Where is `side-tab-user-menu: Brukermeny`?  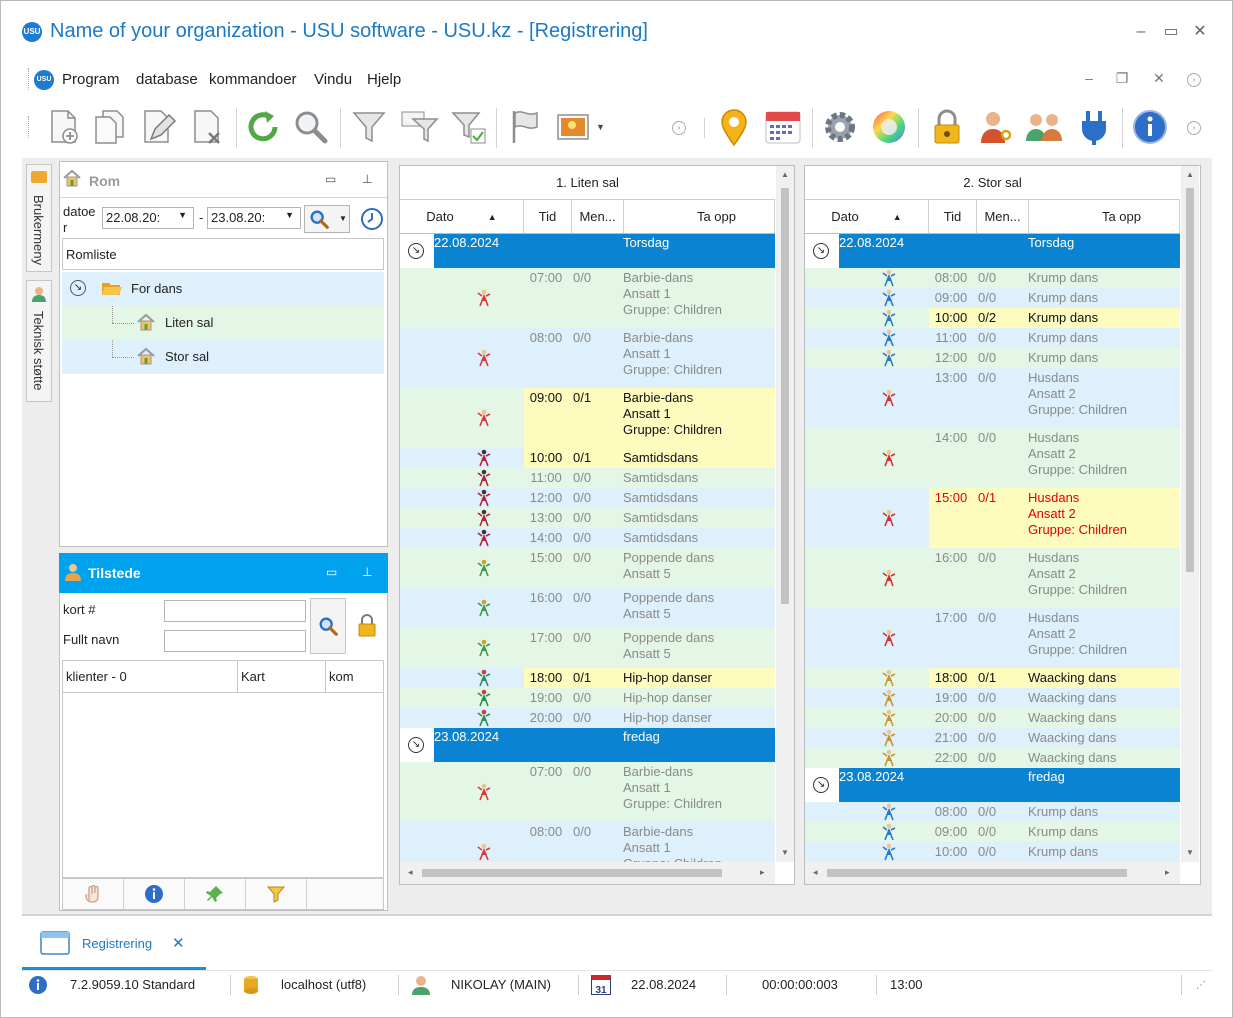
side-tab-user-menu: Brukermeny is located at coordinates (39, 218).